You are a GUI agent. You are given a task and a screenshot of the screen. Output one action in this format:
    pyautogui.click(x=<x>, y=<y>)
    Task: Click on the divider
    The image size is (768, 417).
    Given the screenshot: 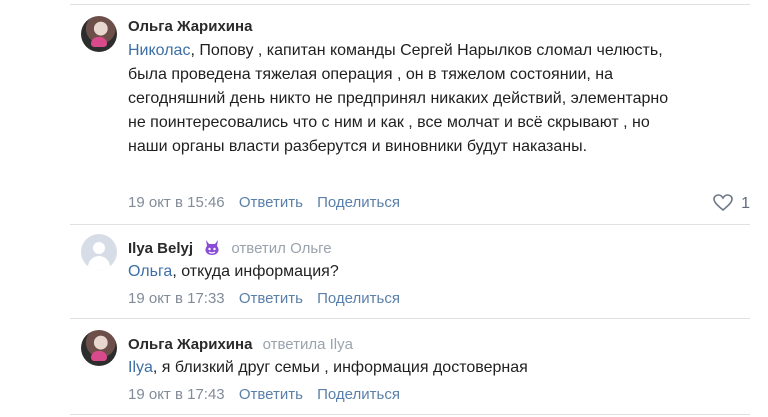 What is the action you would take?
    pyautogui.click(x=410, y=414)
    